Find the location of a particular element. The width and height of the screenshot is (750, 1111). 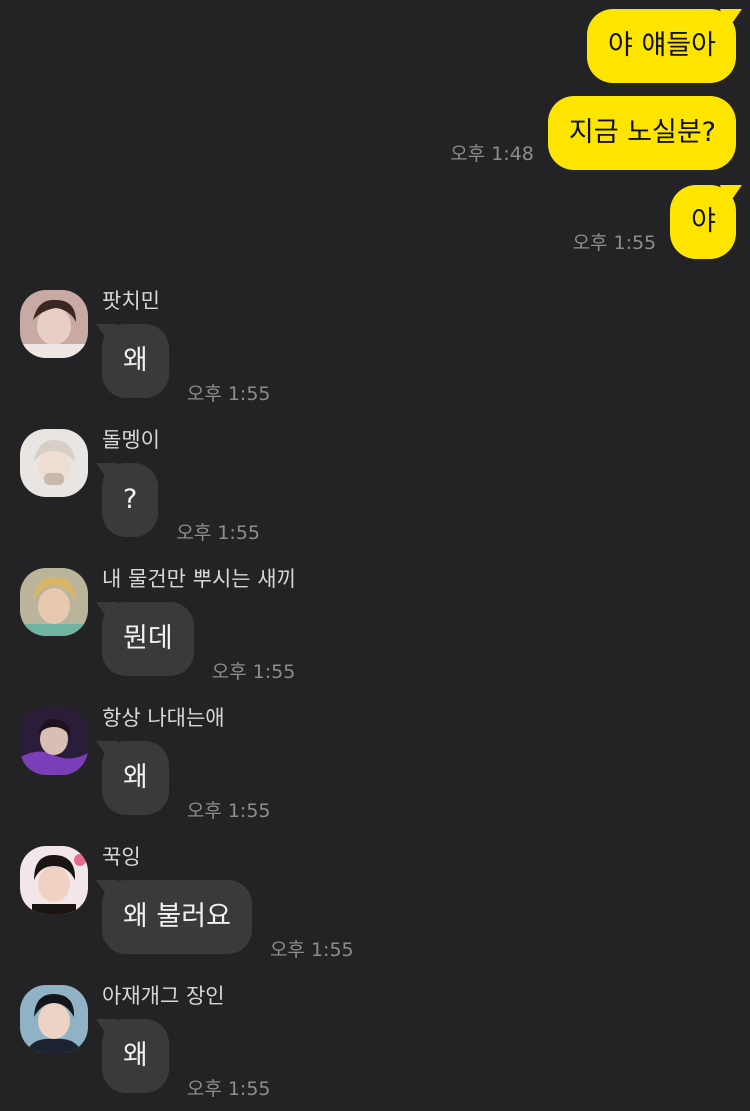

sender-name: 아재개그 장인 is located at coordinates (163, 996).